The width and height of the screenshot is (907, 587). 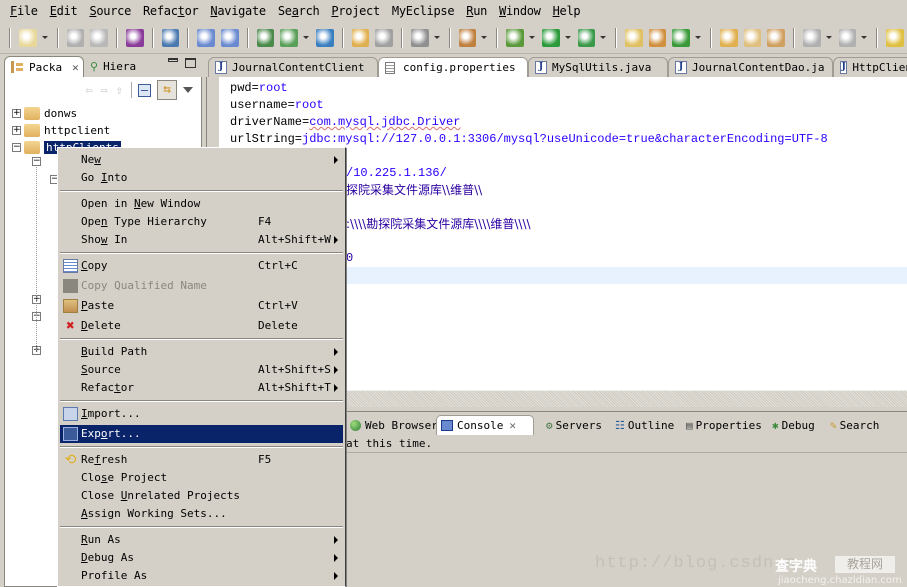 What do you see at coordinates (201, 286) in the screenshot?
I see `context-menu-item-copy-qualified-name: Copy Qualified Name` at bounding box center [201, 286].